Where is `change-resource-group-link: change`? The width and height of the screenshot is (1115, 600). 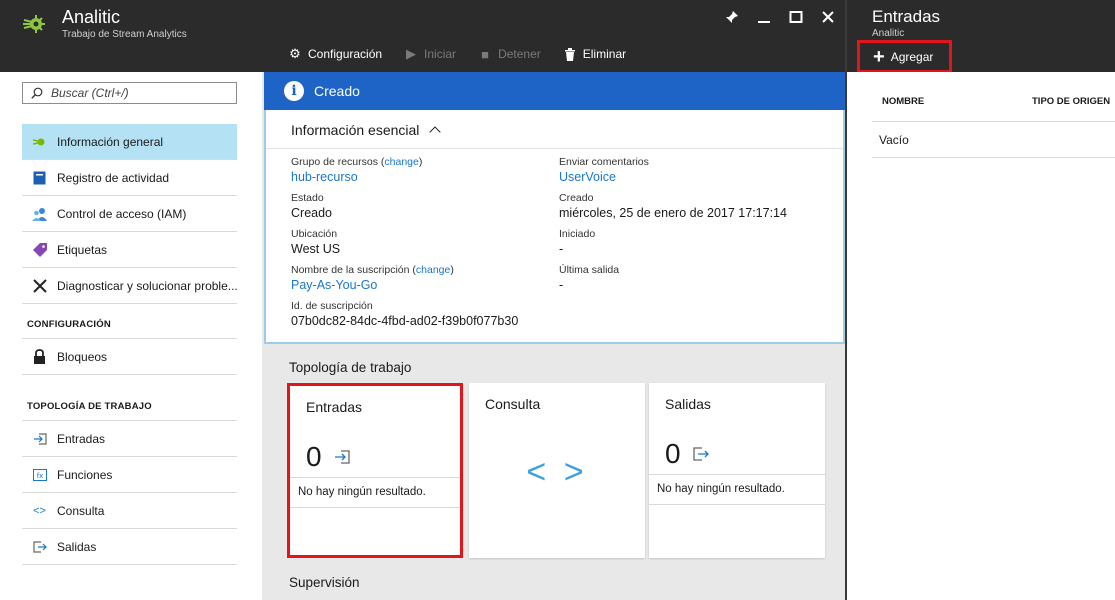
change-resource-group-link: change is located at coordinates (401, 162).